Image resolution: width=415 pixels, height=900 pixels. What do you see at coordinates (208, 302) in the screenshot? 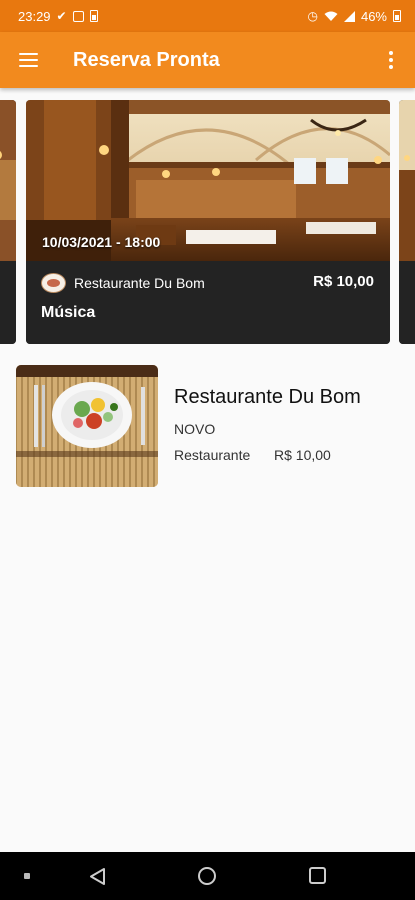
I see `event-info: Restaurante Du Bom R$ 10,00 Música` at bounding box center [208, 302].